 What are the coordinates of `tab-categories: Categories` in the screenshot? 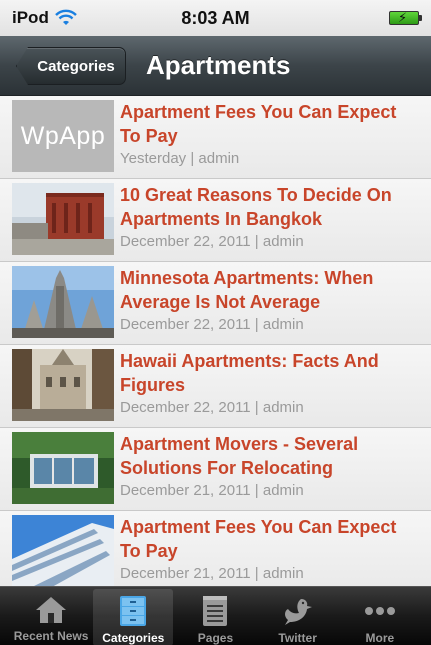 It's located at (133, 617).